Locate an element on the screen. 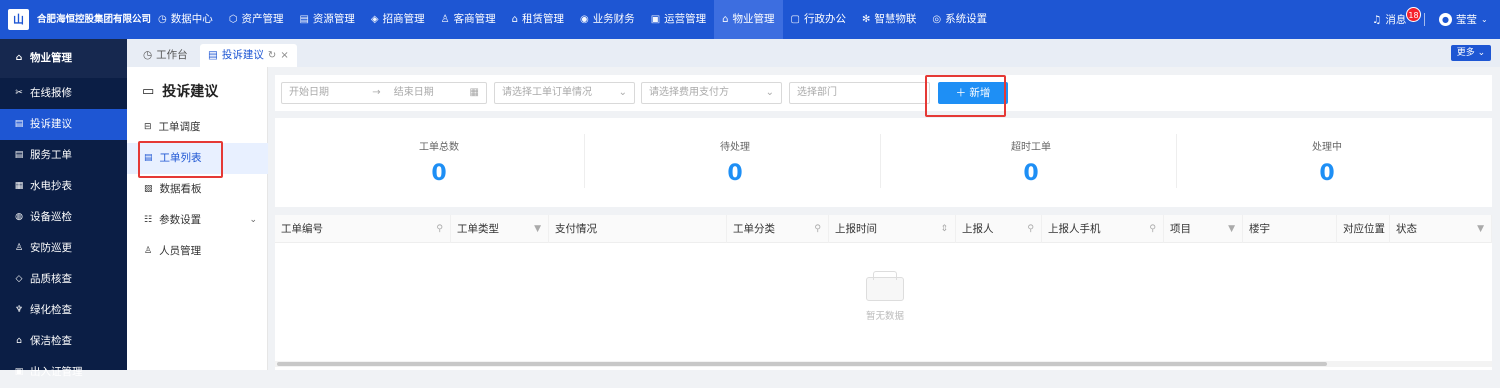 Image resolution: width=1500 pixels, height=388 pixels. submenu-item: ☷ 参数设置 ⌄ is located at coordinates (197, 220).